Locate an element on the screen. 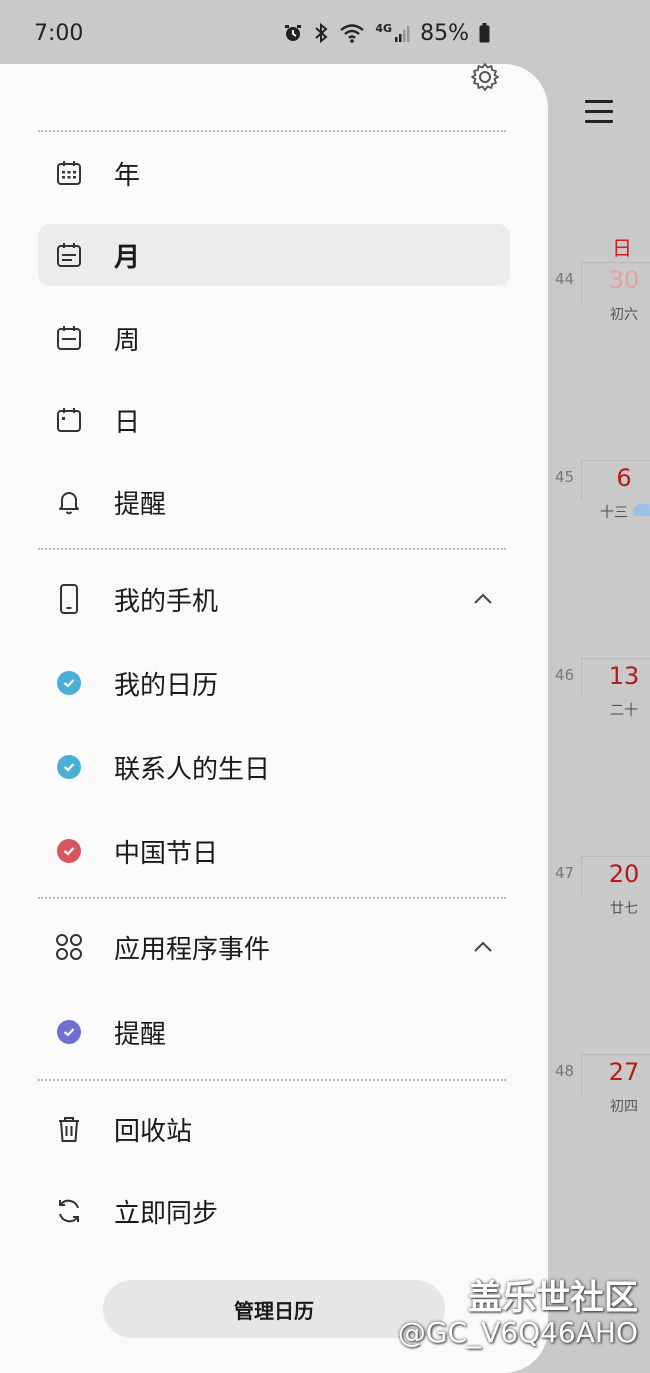 The width and height of the screenshot is (650, 1373). week-number: 46 is located at coordinates (565, 675).